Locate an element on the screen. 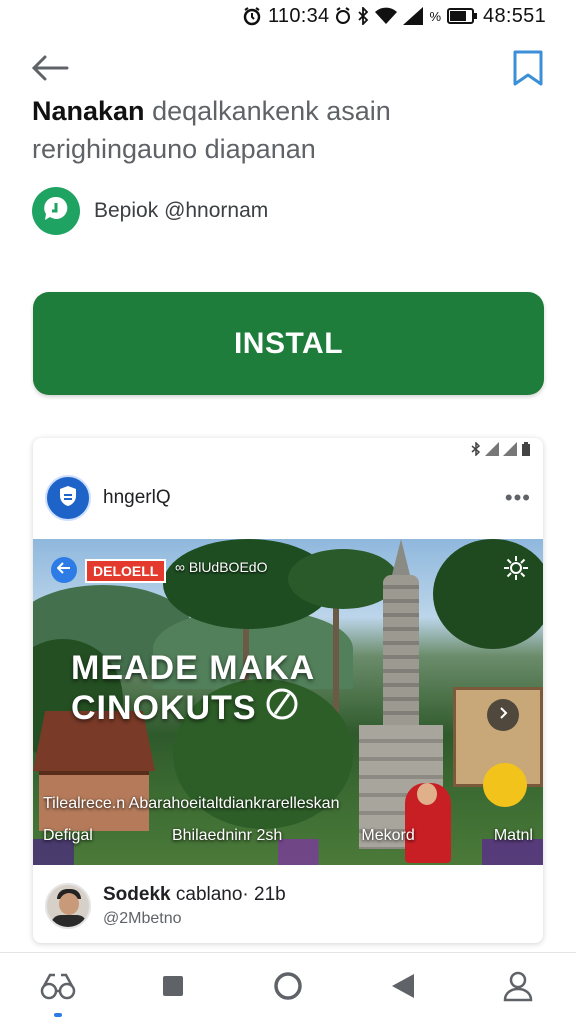  circle-icon is located at coordinates (288, 988).